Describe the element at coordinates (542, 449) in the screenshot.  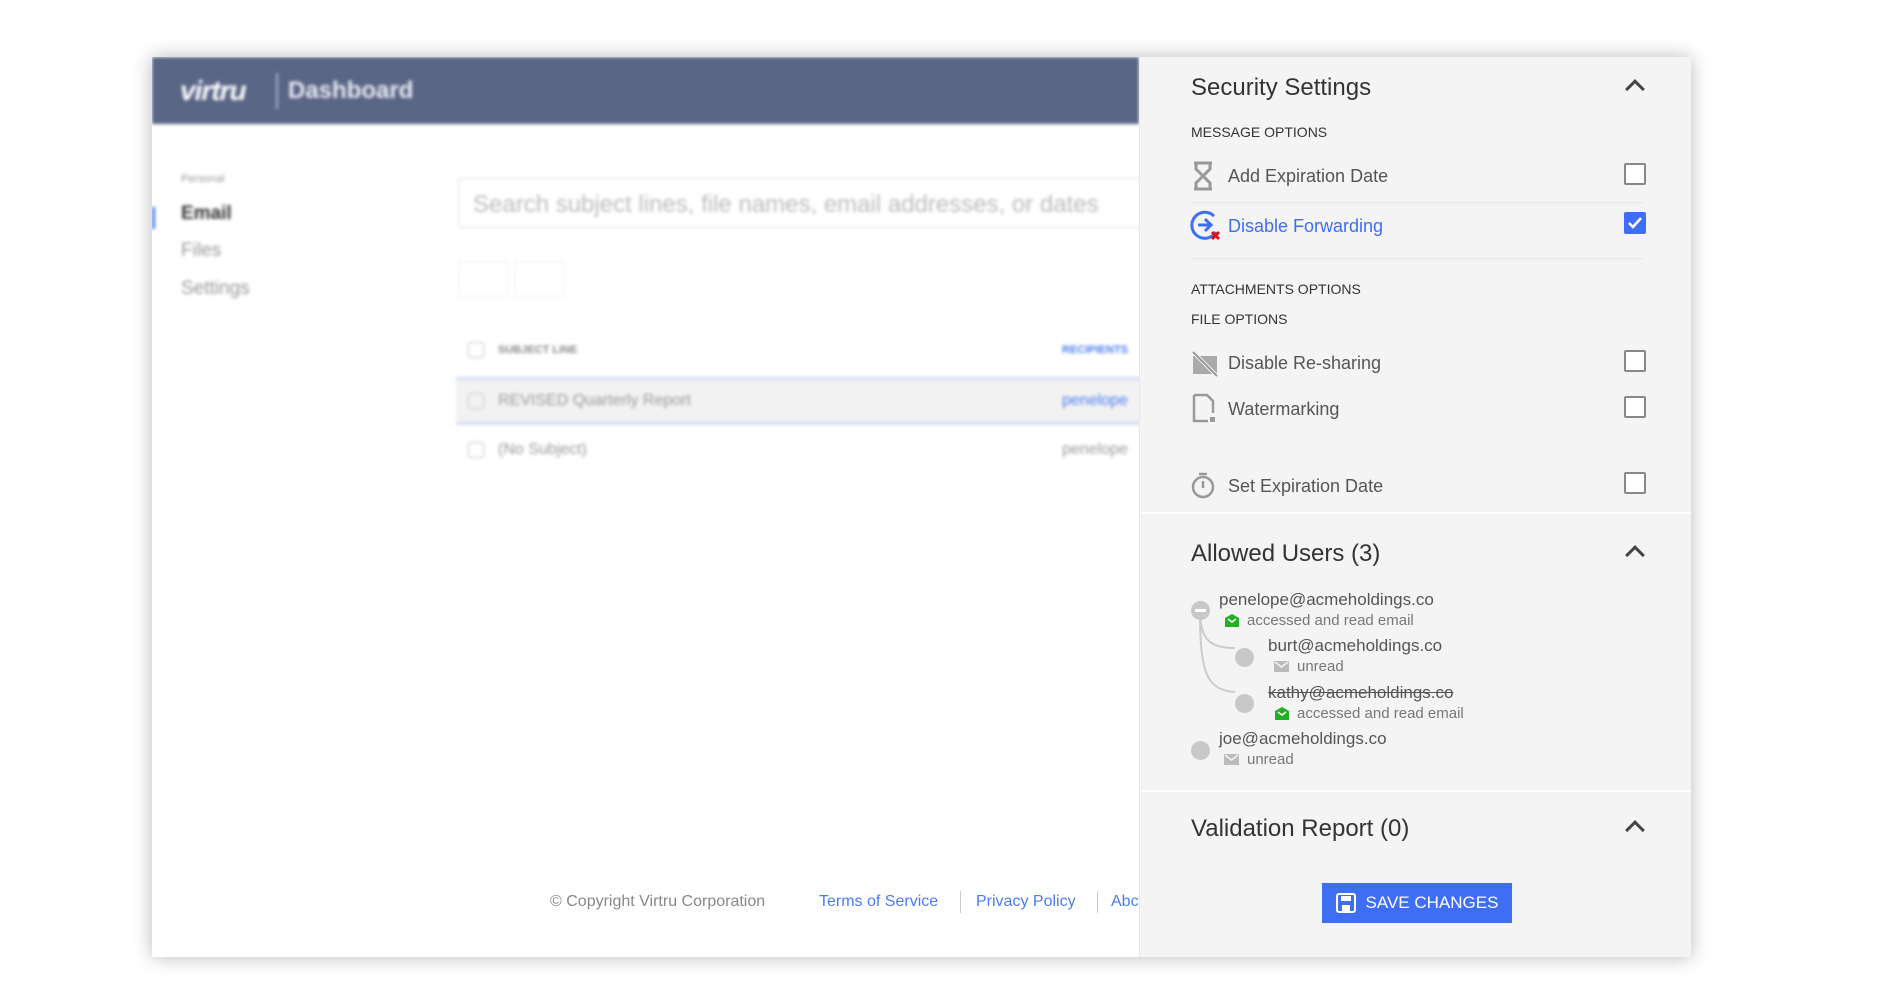
I see `row-subject: (No Subject)` at that location.